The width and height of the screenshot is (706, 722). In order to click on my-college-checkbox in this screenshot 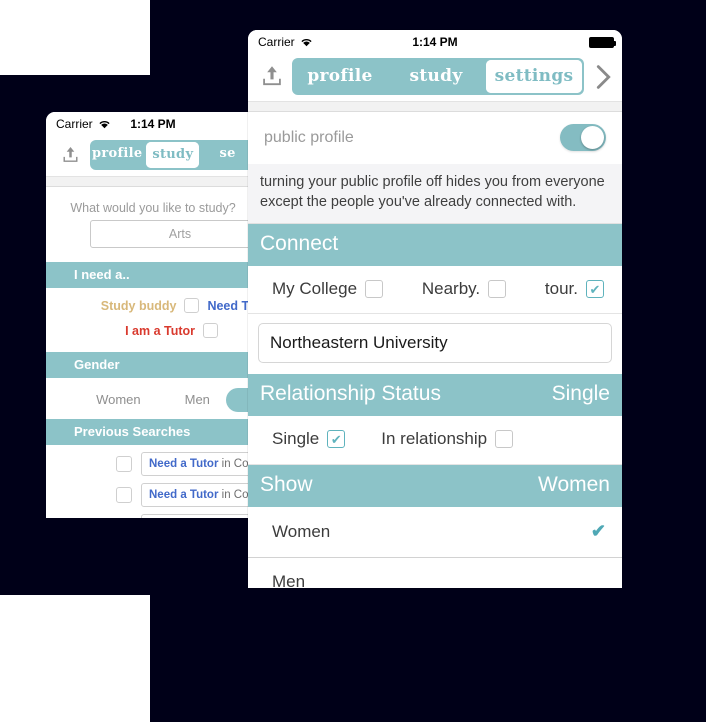, I will do `click(374, 289)`.